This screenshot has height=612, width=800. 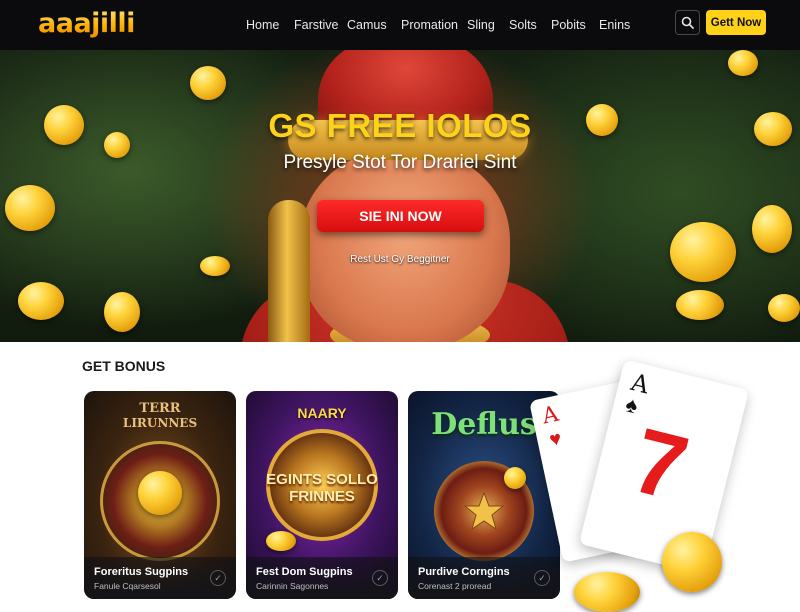 What do you see at coordinates (322, 488) in the screenshot?
I see `card-art-subtitle: EGINTS SOLLO FRINNES` at bounding box center [322, 488].